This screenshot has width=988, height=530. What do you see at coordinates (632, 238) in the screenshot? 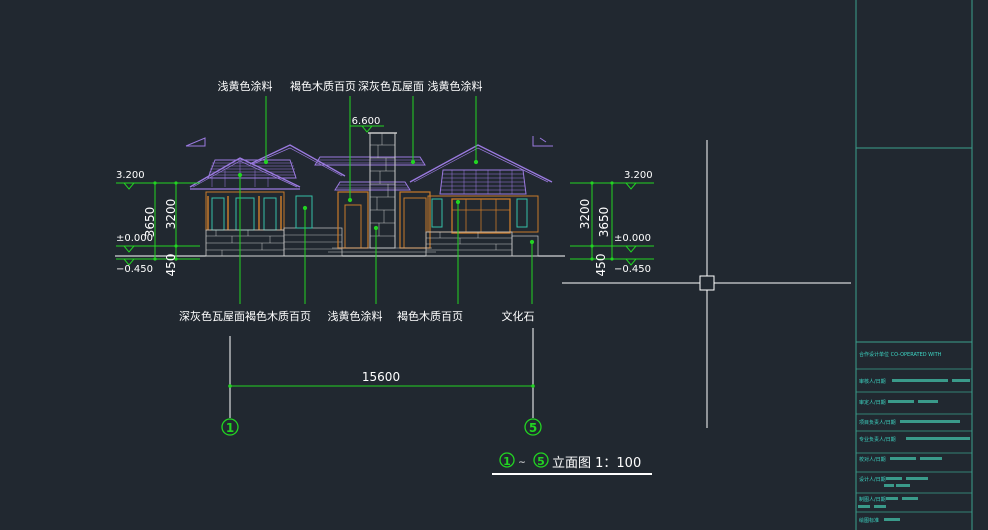
I see `level-zero-right: ±0.000` at bounding box center [632, 238].